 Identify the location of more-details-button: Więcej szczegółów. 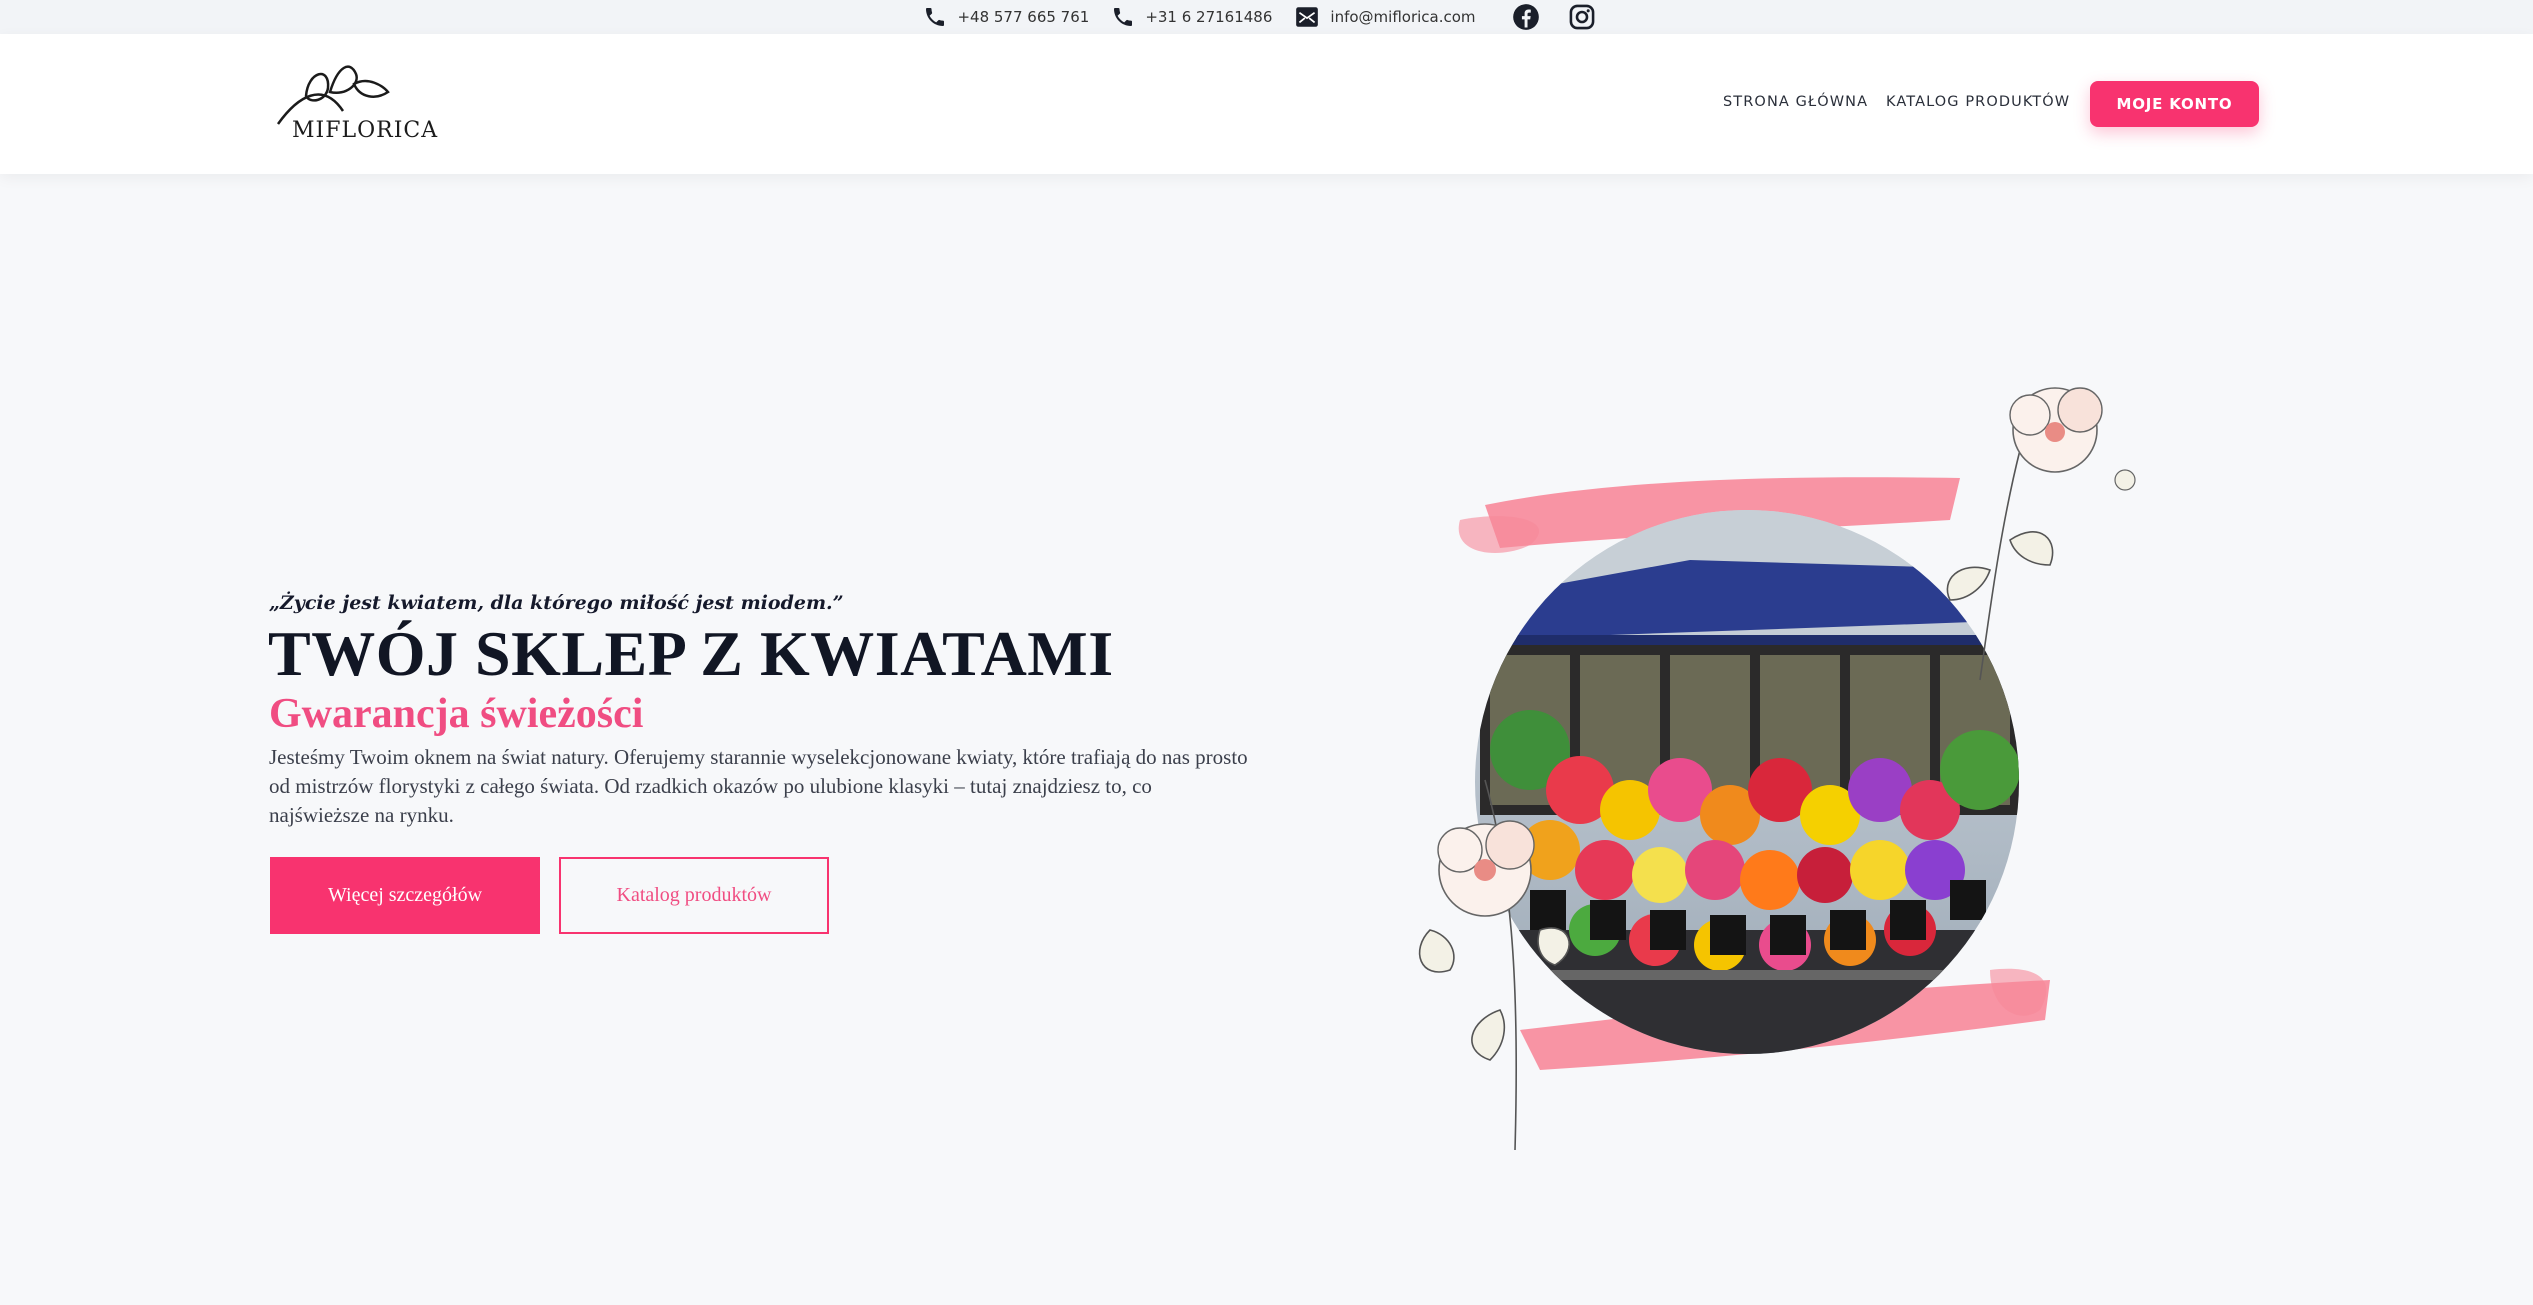
(405, 895).